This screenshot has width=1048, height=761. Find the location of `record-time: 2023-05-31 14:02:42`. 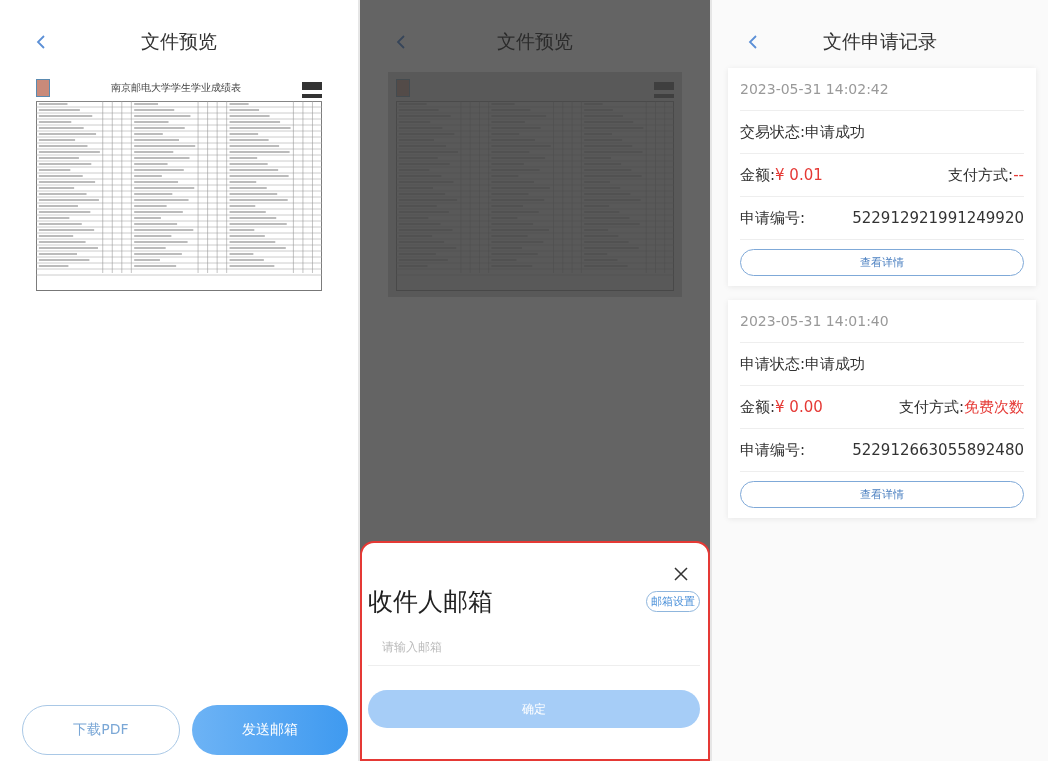

record-time: 2023-05-31 14:02:42 is located at coordinates (814, 89).